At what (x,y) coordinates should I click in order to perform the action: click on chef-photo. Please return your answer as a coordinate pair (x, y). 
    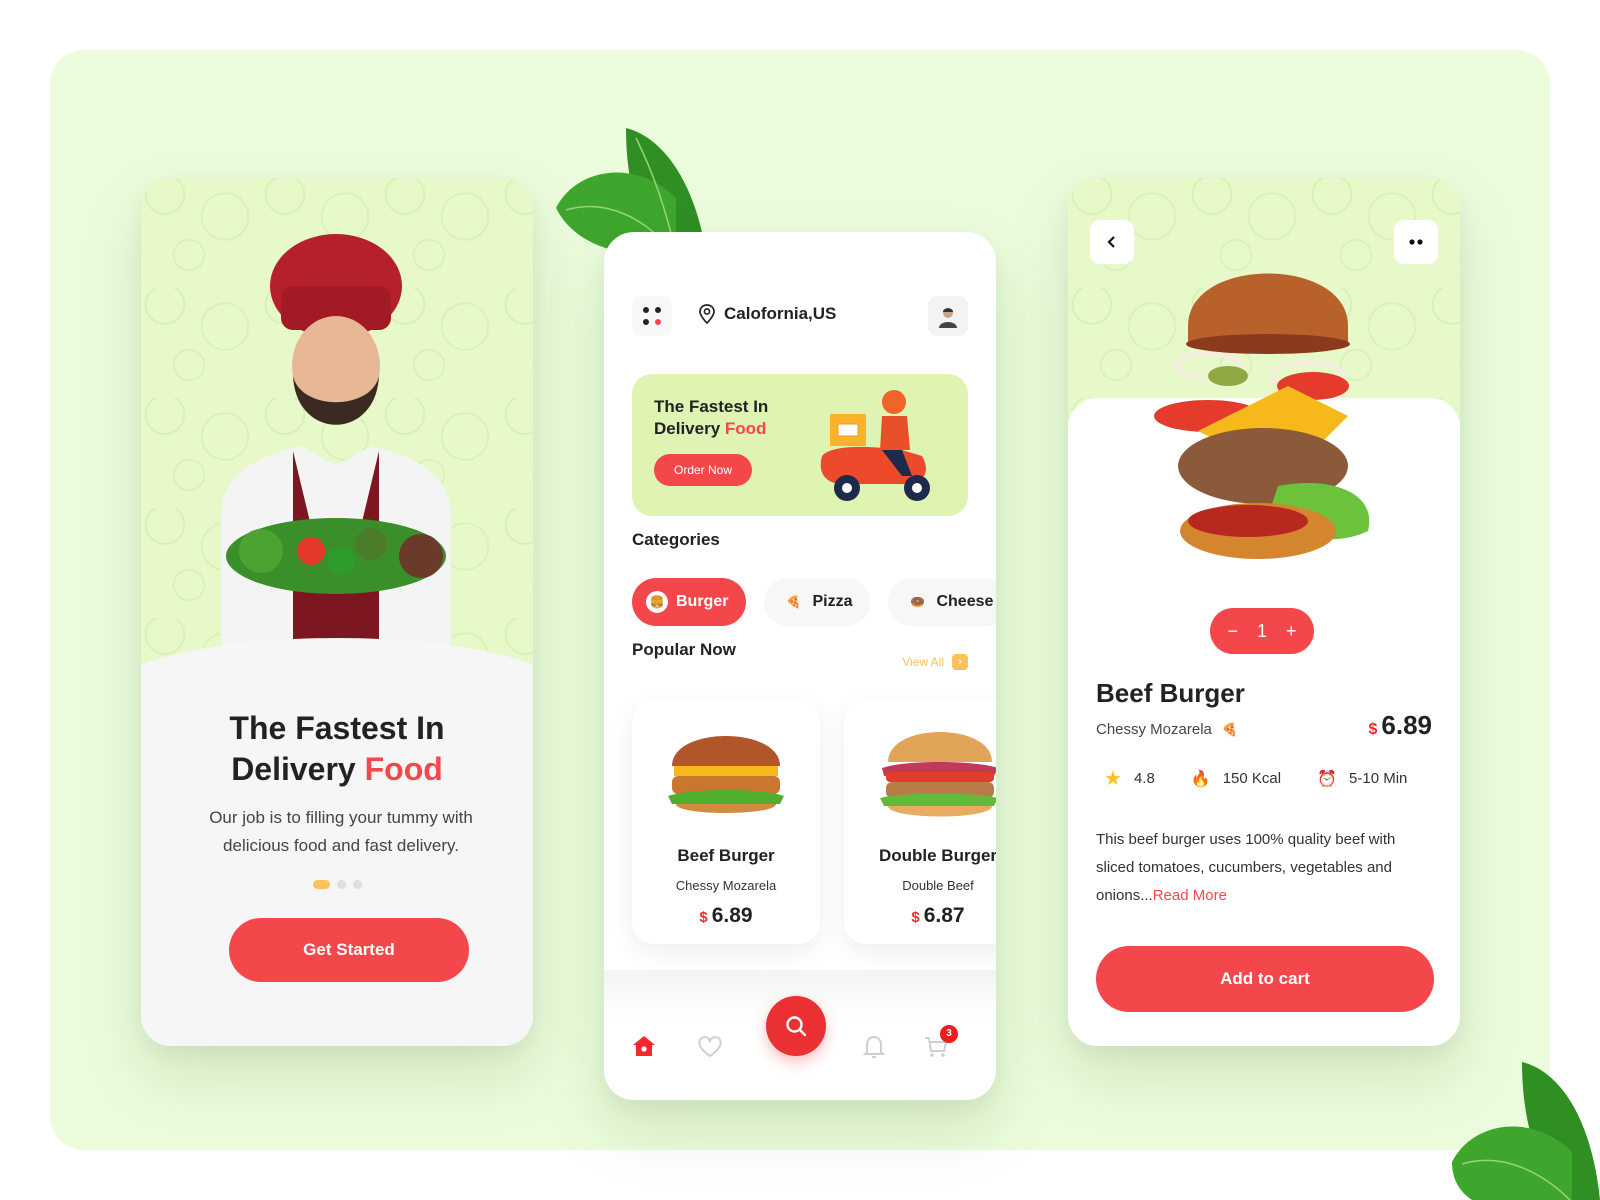
    Looking at the image, I should click on (336, 440).